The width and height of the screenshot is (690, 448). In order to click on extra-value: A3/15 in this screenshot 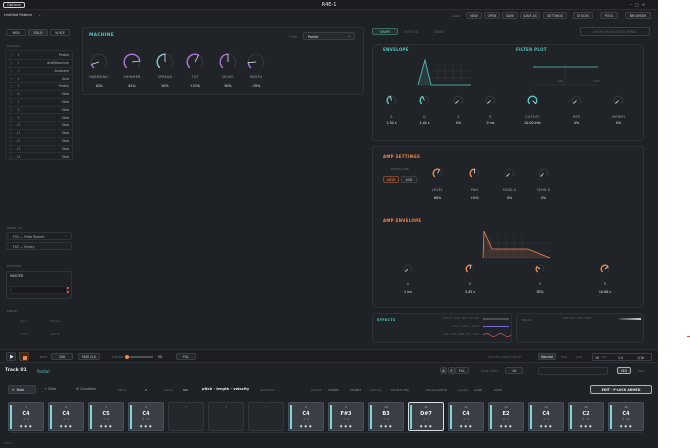, I will do `click(498, 390)`.